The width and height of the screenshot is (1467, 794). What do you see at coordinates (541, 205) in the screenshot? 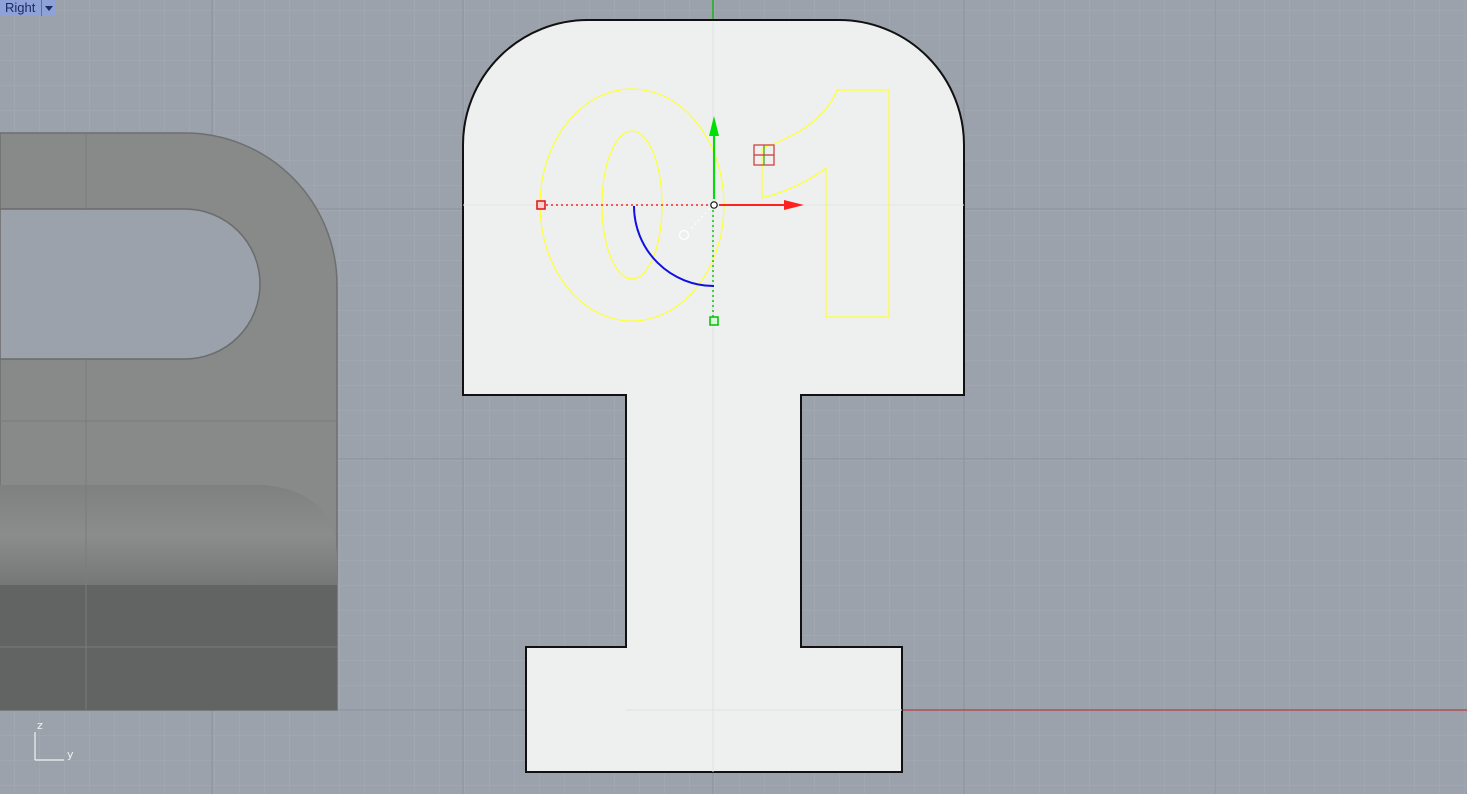
I see `gumball-x-scale-handle` at bounding box center [541, 205].